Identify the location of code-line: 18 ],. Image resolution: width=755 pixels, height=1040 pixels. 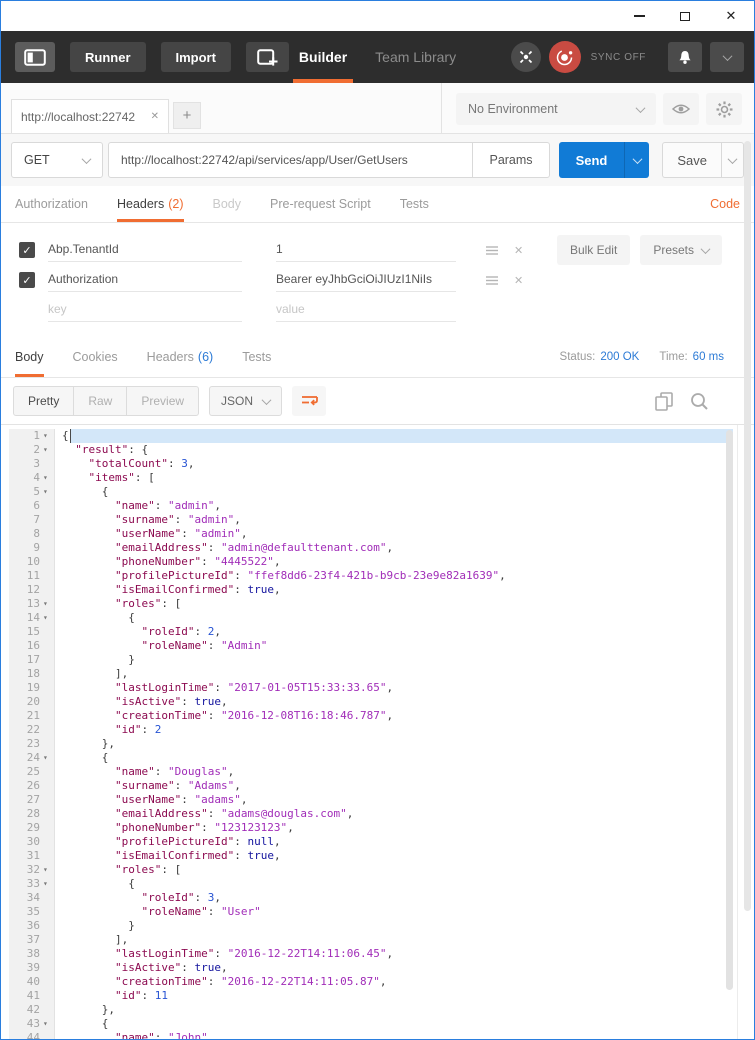
(369, 674).